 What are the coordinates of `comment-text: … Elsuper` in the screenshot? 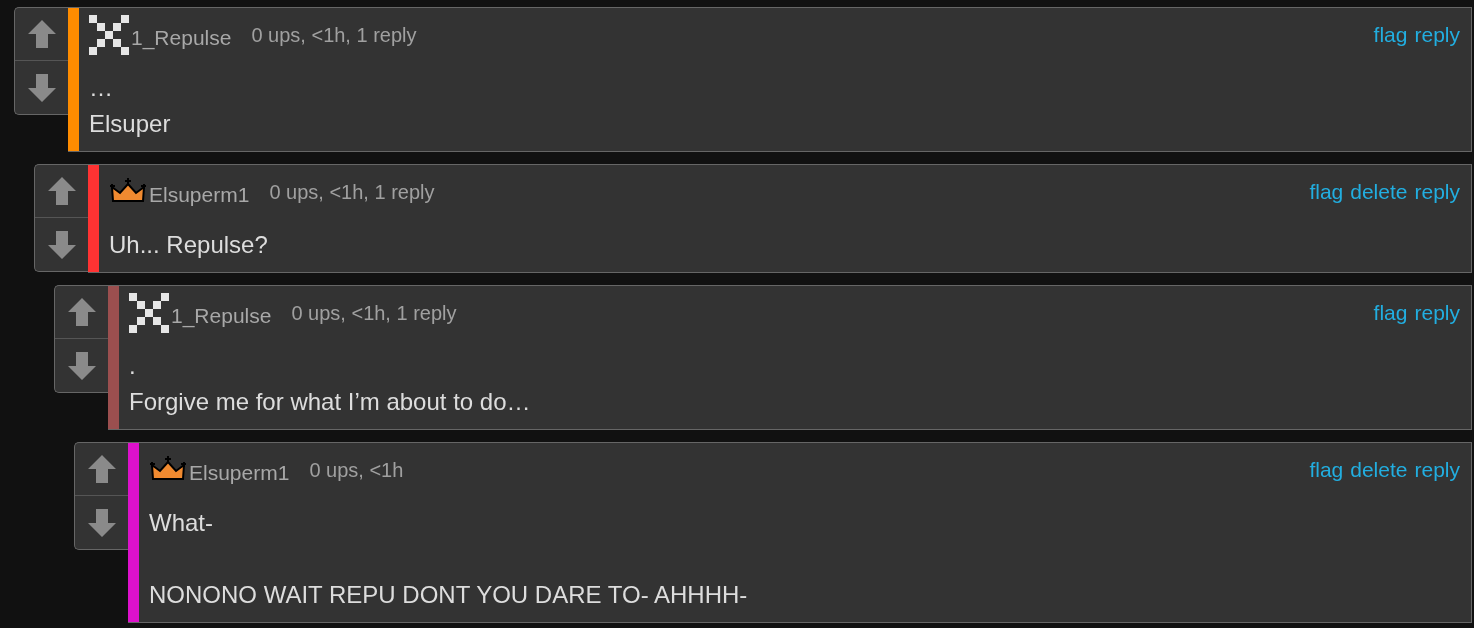 It's located at (130, 106).